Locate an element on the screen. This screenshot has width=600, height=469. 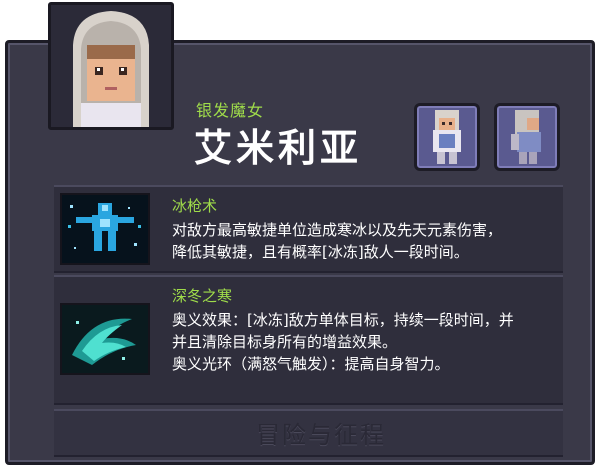
hero-portrait is located at coordinates (111, 66).